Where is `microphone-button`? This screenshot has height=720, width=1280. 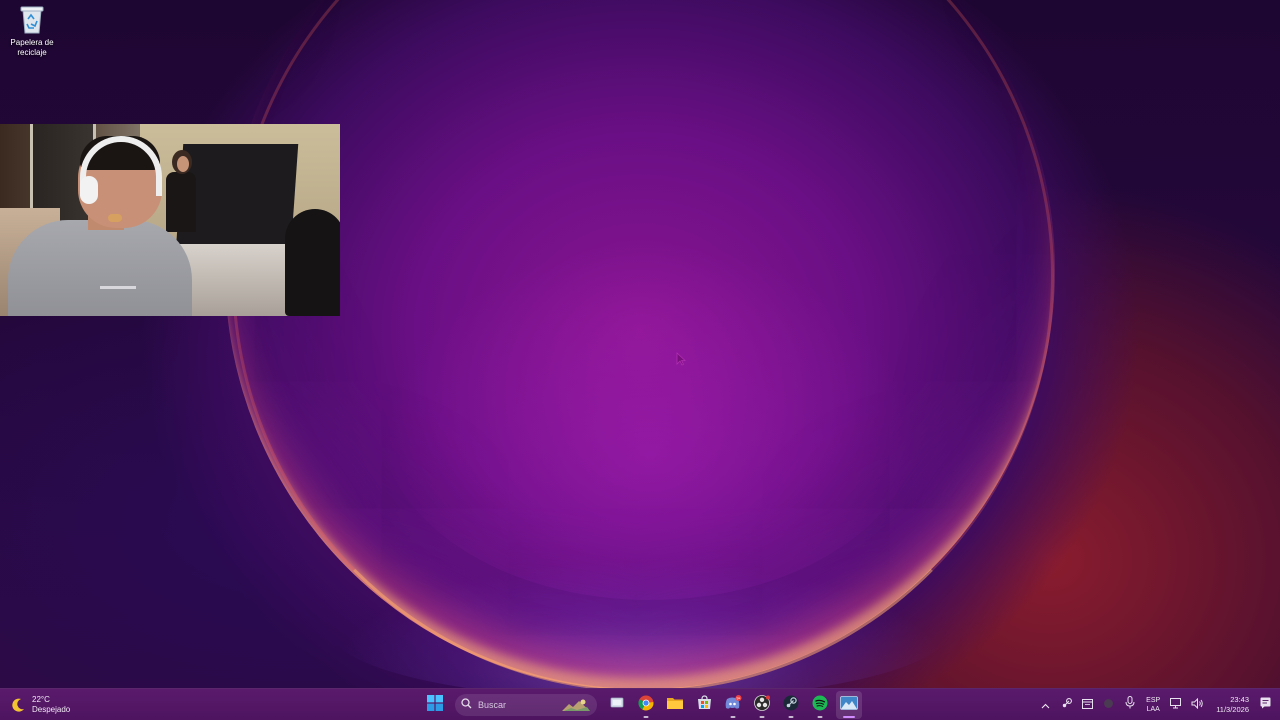 microphone-button is located at coordinates (1129, 705).